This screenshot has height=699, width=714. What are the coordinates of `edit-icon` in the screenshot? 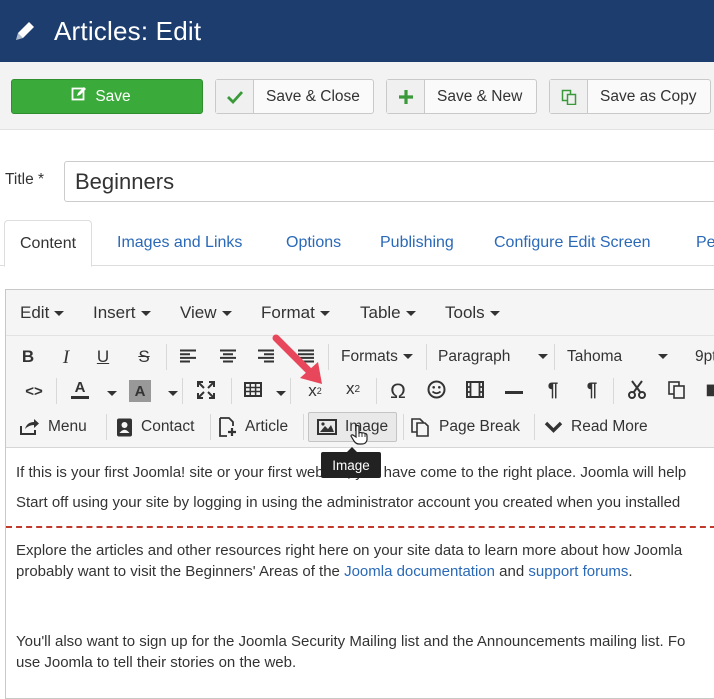 It's located at (79, 96).